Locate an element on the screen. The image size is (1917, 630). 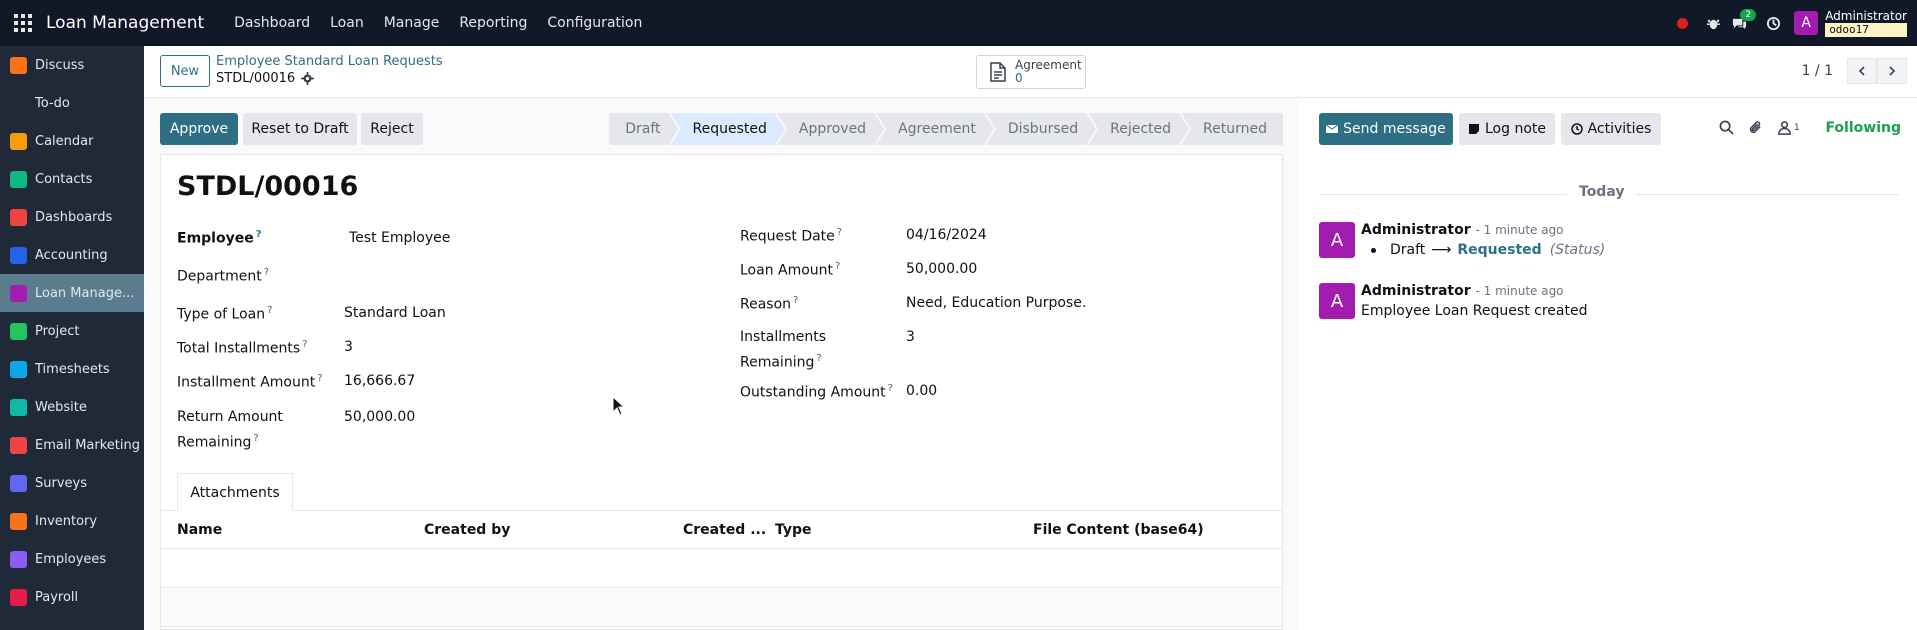
user-menu: Administrator odoo17 is located at coordinates (1866, 23).